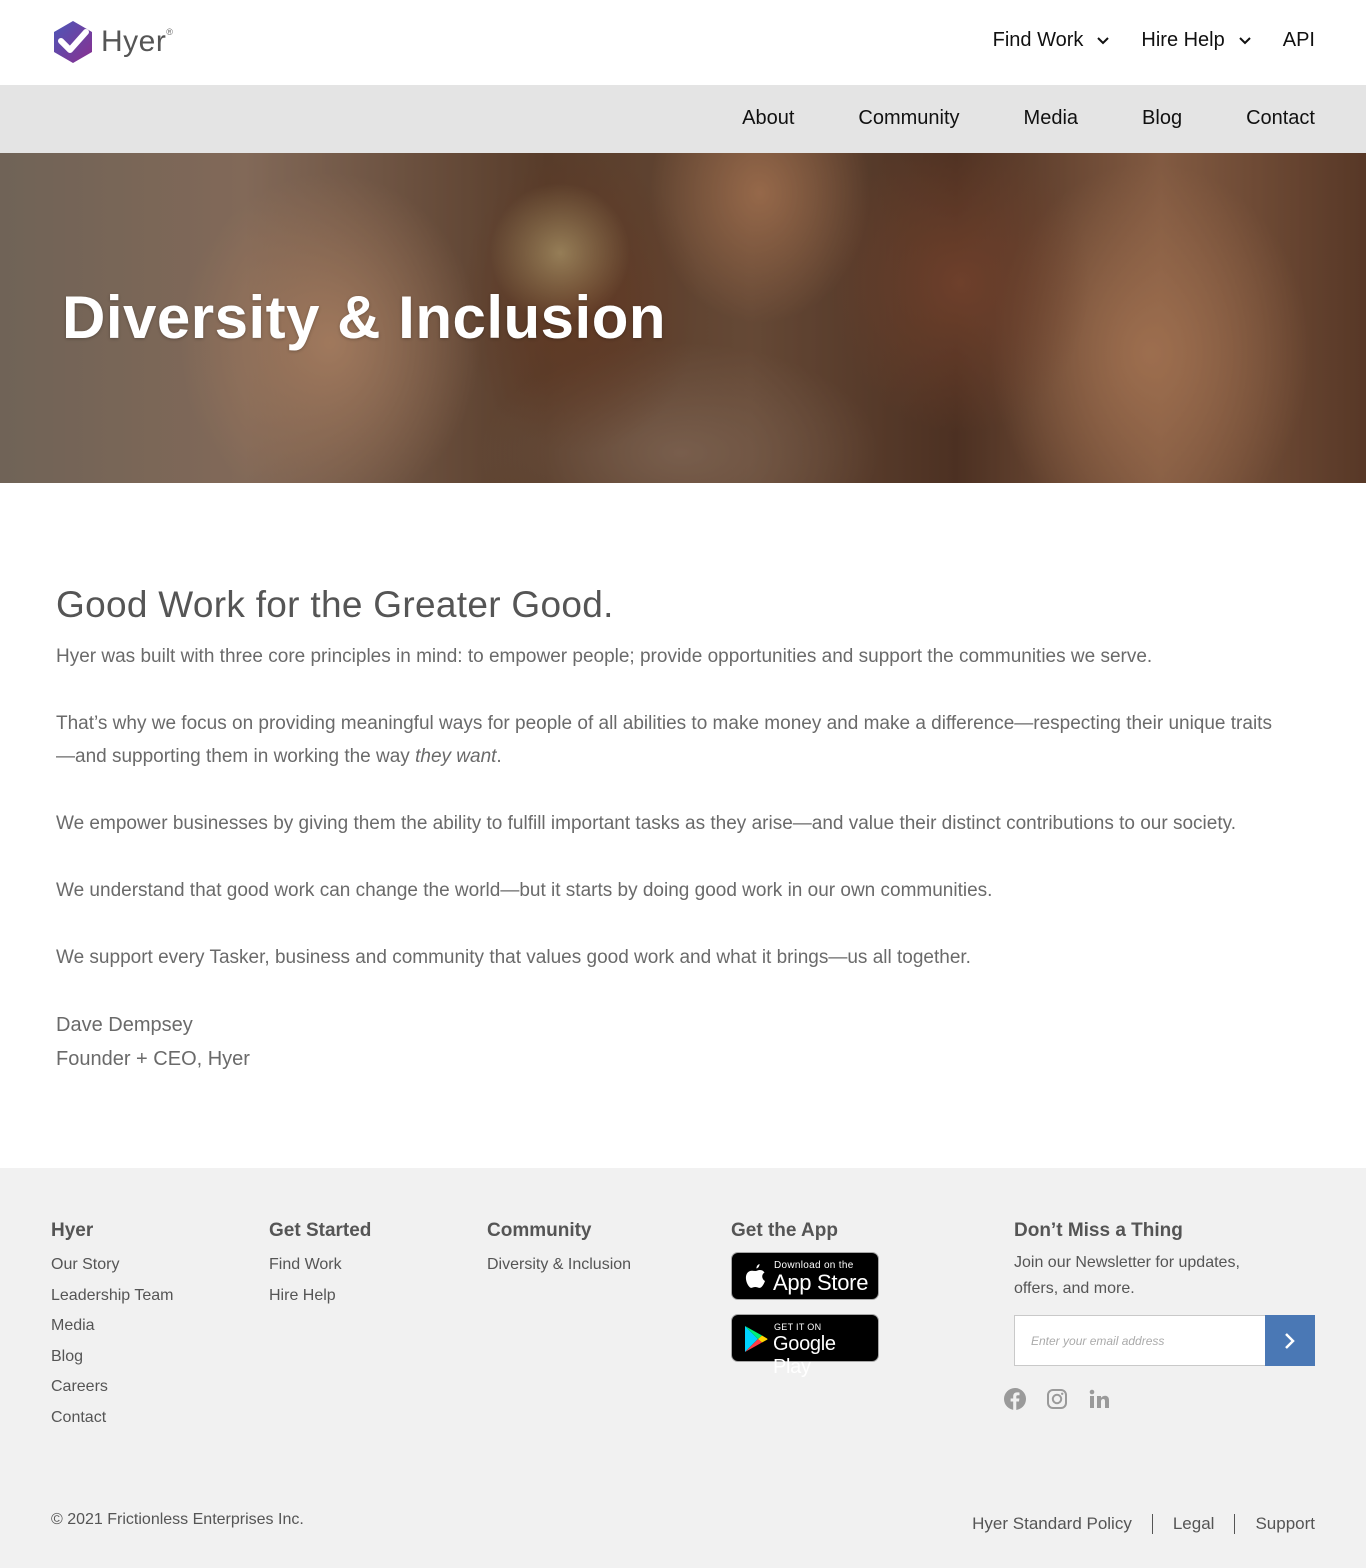 This screenshot has width=1366, height=1568. What do you see at coordinates (683, 42) in the screenshot?
I see `top-header: Hyer ® Find Work Hire Help API` at bounding box center [683, 42].